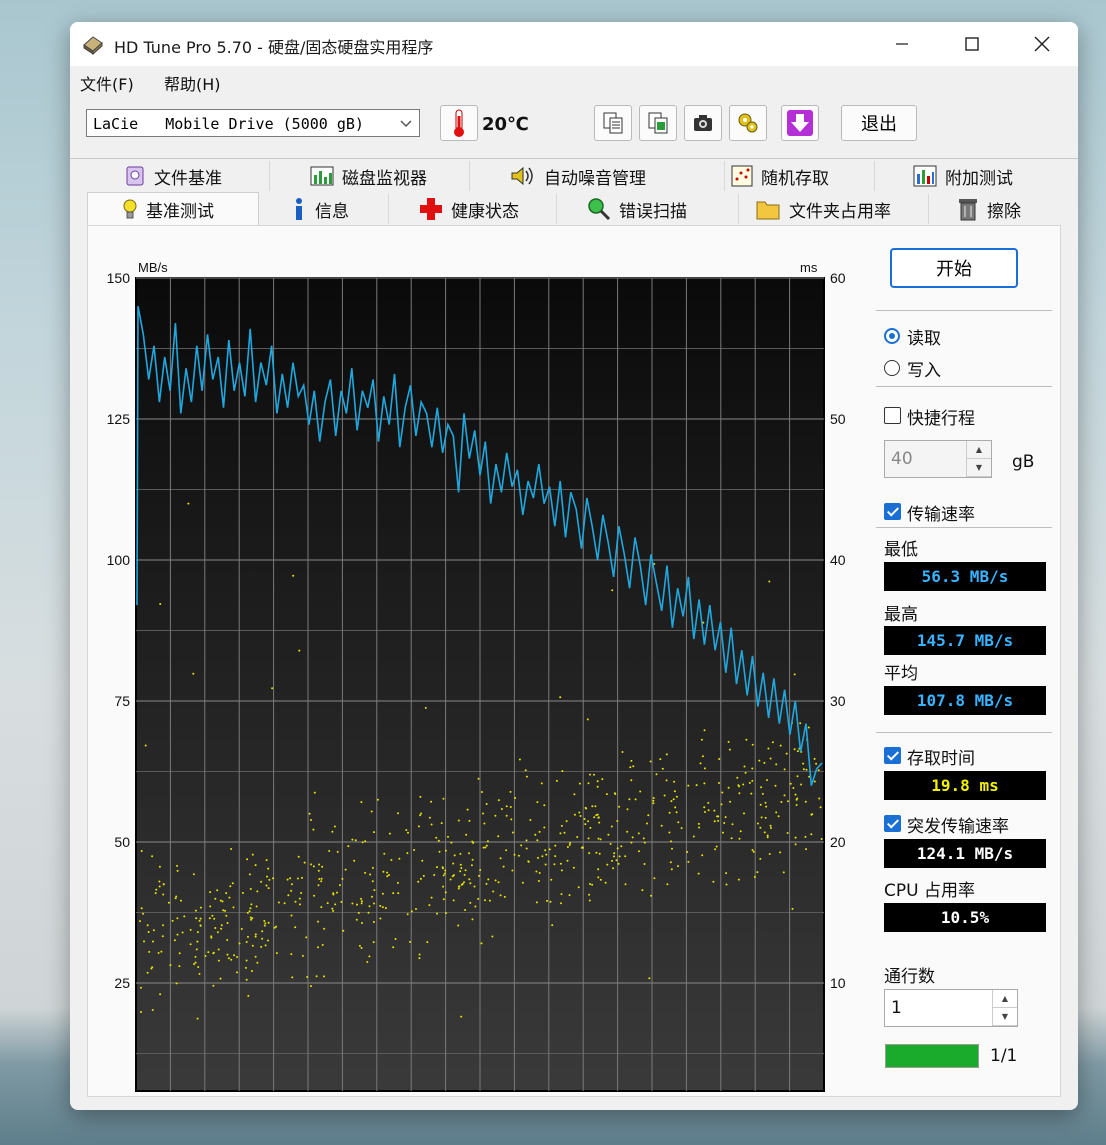 The height and width of the screenshot is (1145, 1106). Describe the element at coordinates (892, 823) in the screenshot. I see `burst-rate-checkbox` at that location.